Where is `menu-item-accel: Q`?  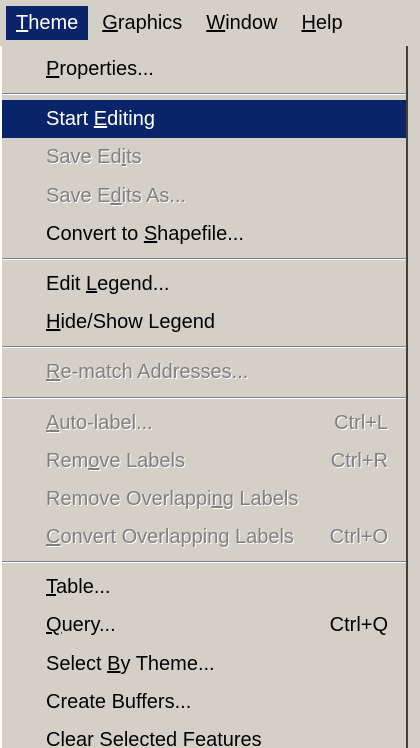 menu-item-accel: Q is located at coordinates (54, 625).